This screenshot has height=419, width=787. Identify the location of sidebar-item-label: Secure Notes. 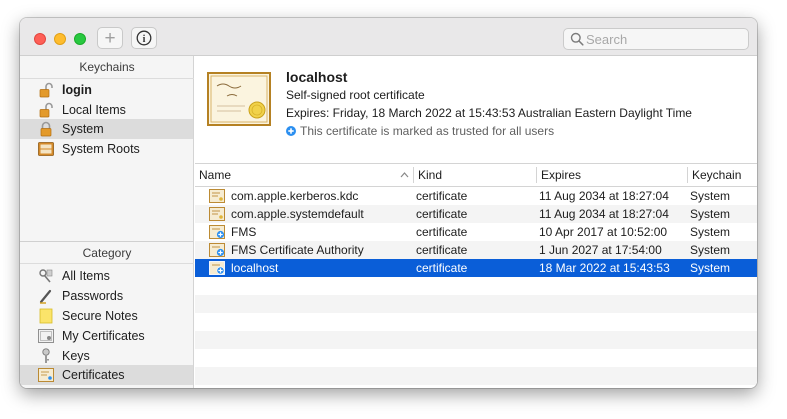
(100, 316).